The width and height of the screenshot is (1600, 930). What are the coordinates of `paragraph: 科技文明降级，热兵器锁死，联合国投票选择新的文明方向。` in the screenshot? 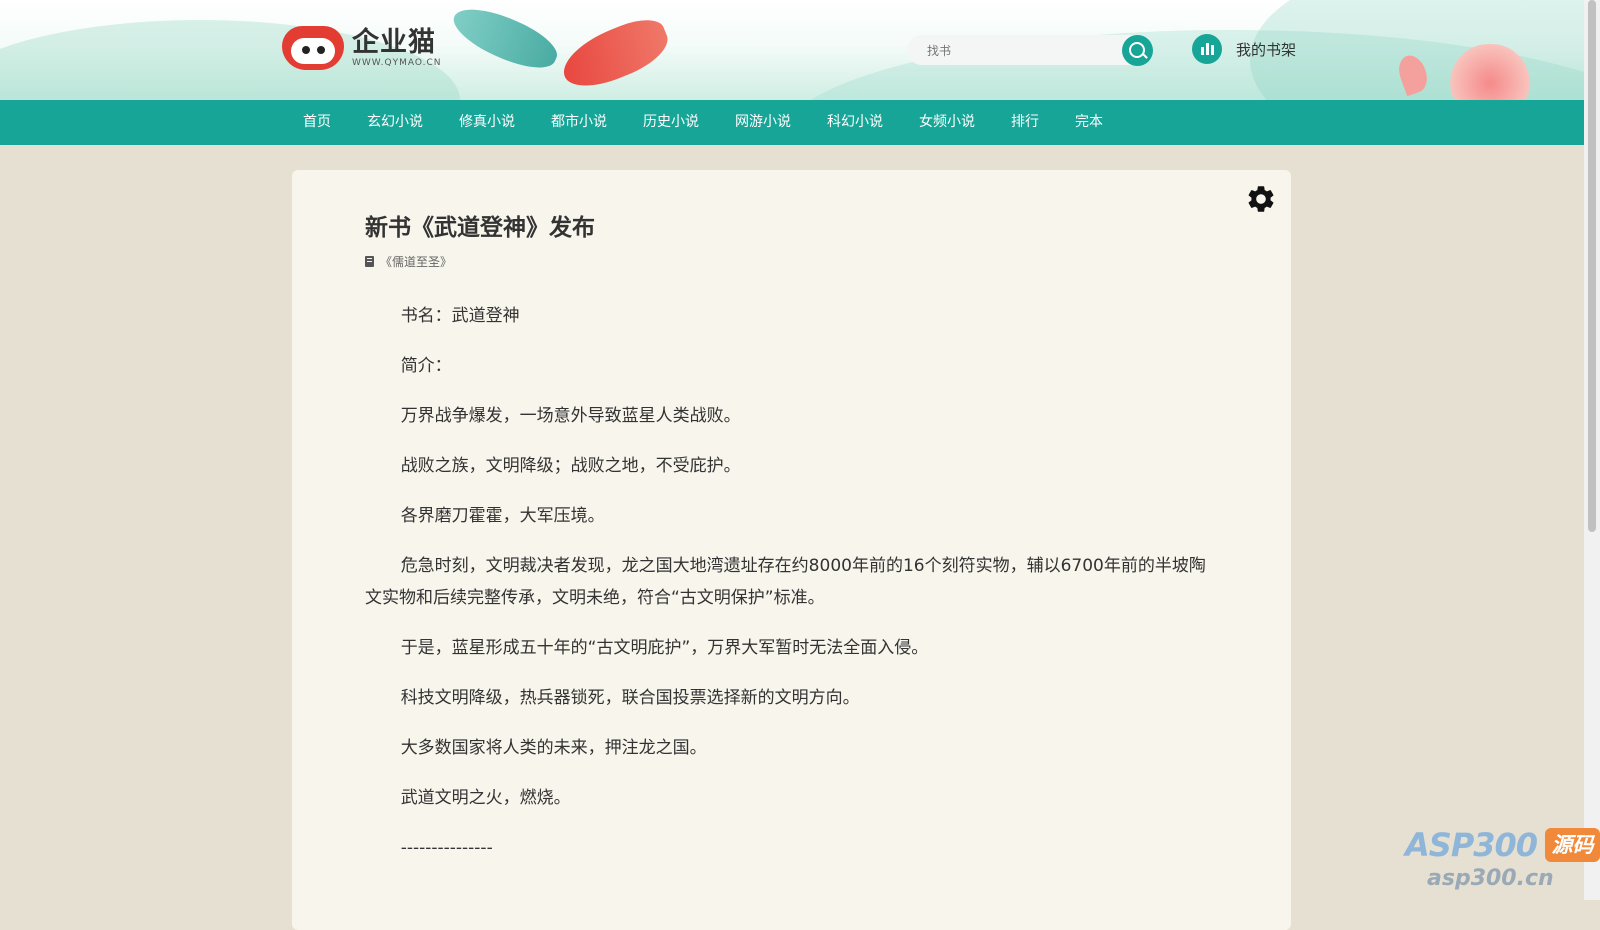 It's located at (630, 698).